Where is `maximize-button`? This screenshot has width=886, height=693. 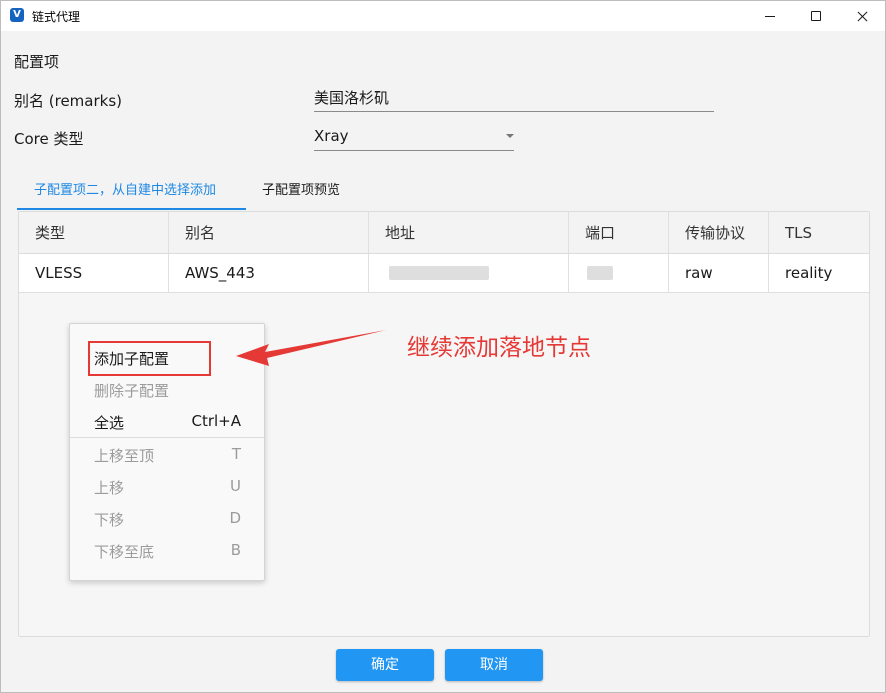 maximize-button is located at coordinates (816, 16).